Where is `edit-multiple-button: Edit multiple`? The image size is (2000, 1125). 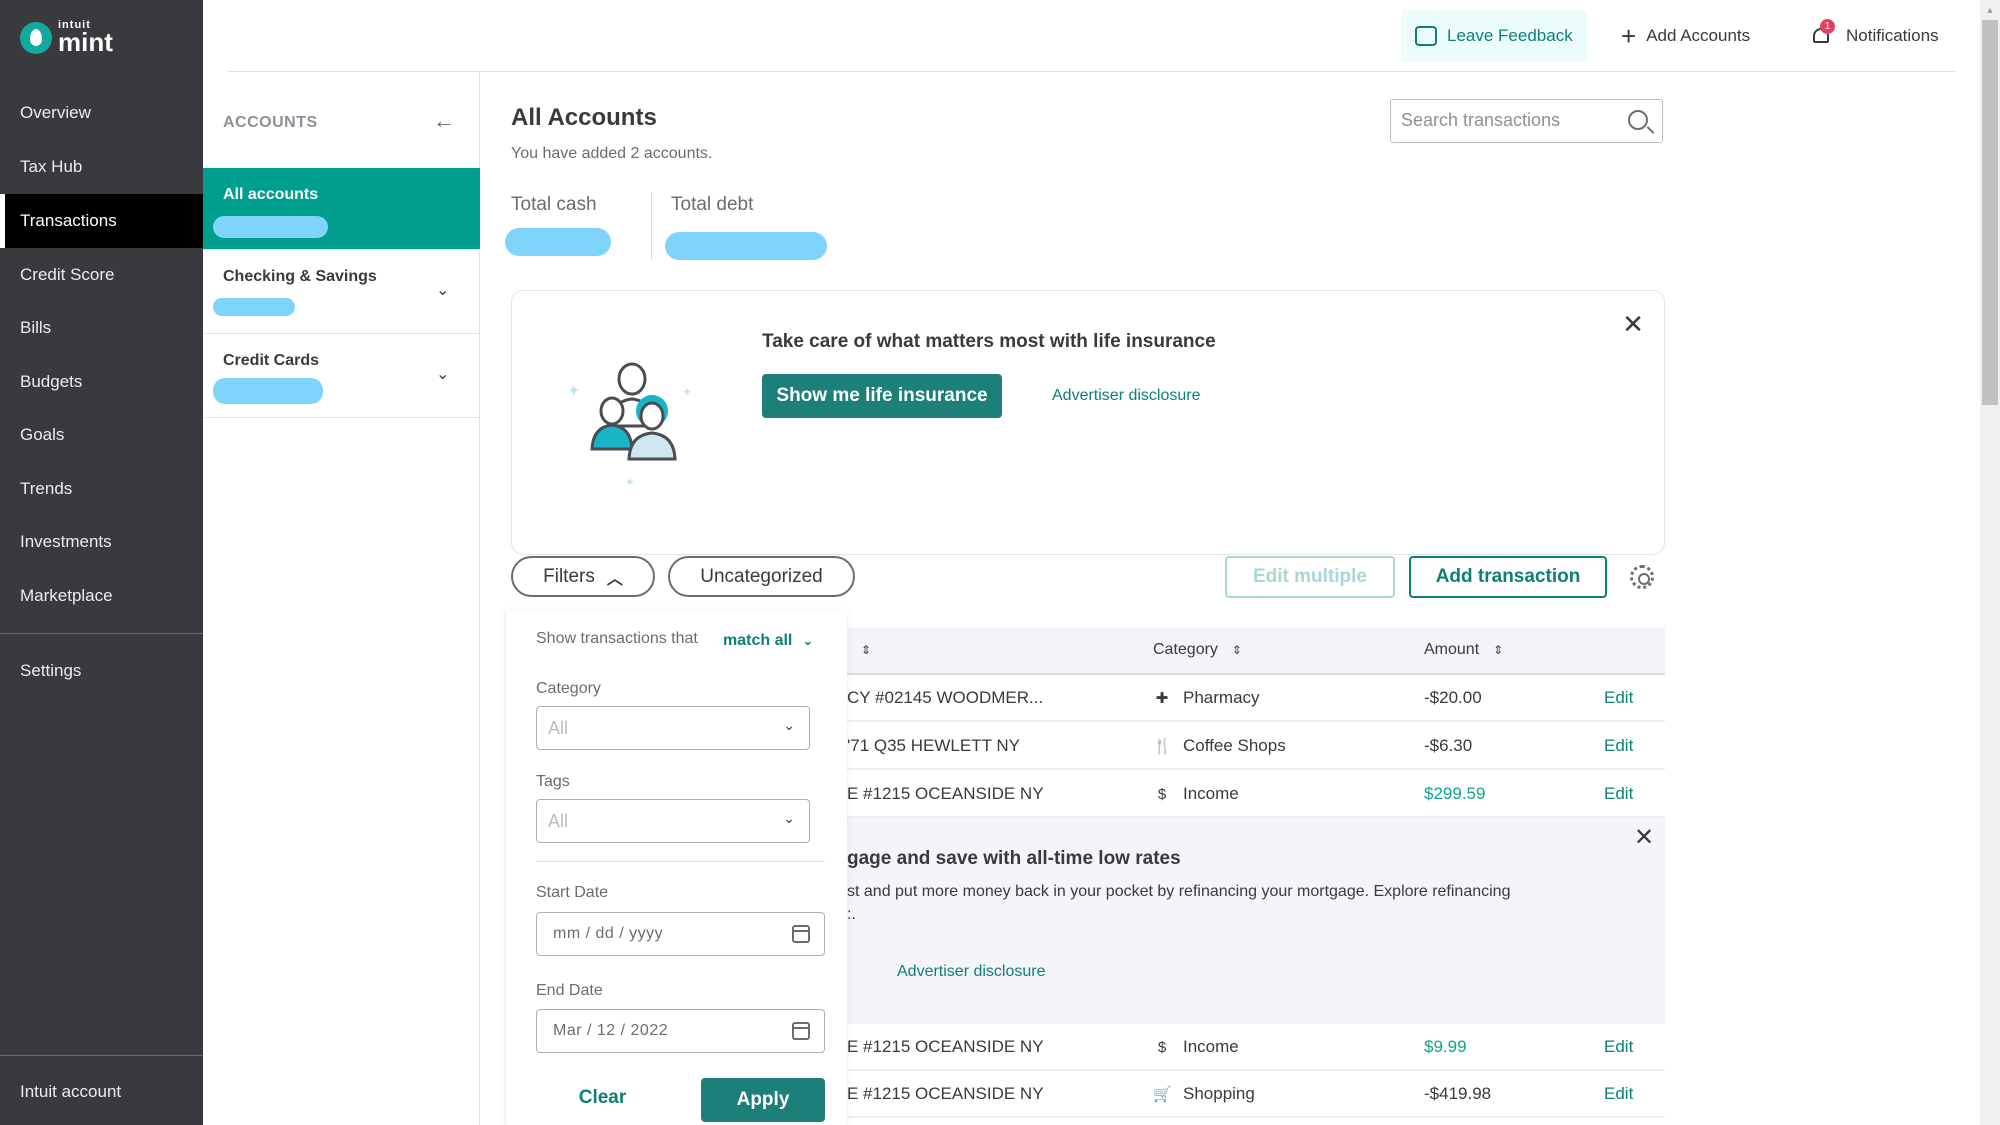 edit-multiple-button: Edit multiple is located at coordinates (1310, 577).